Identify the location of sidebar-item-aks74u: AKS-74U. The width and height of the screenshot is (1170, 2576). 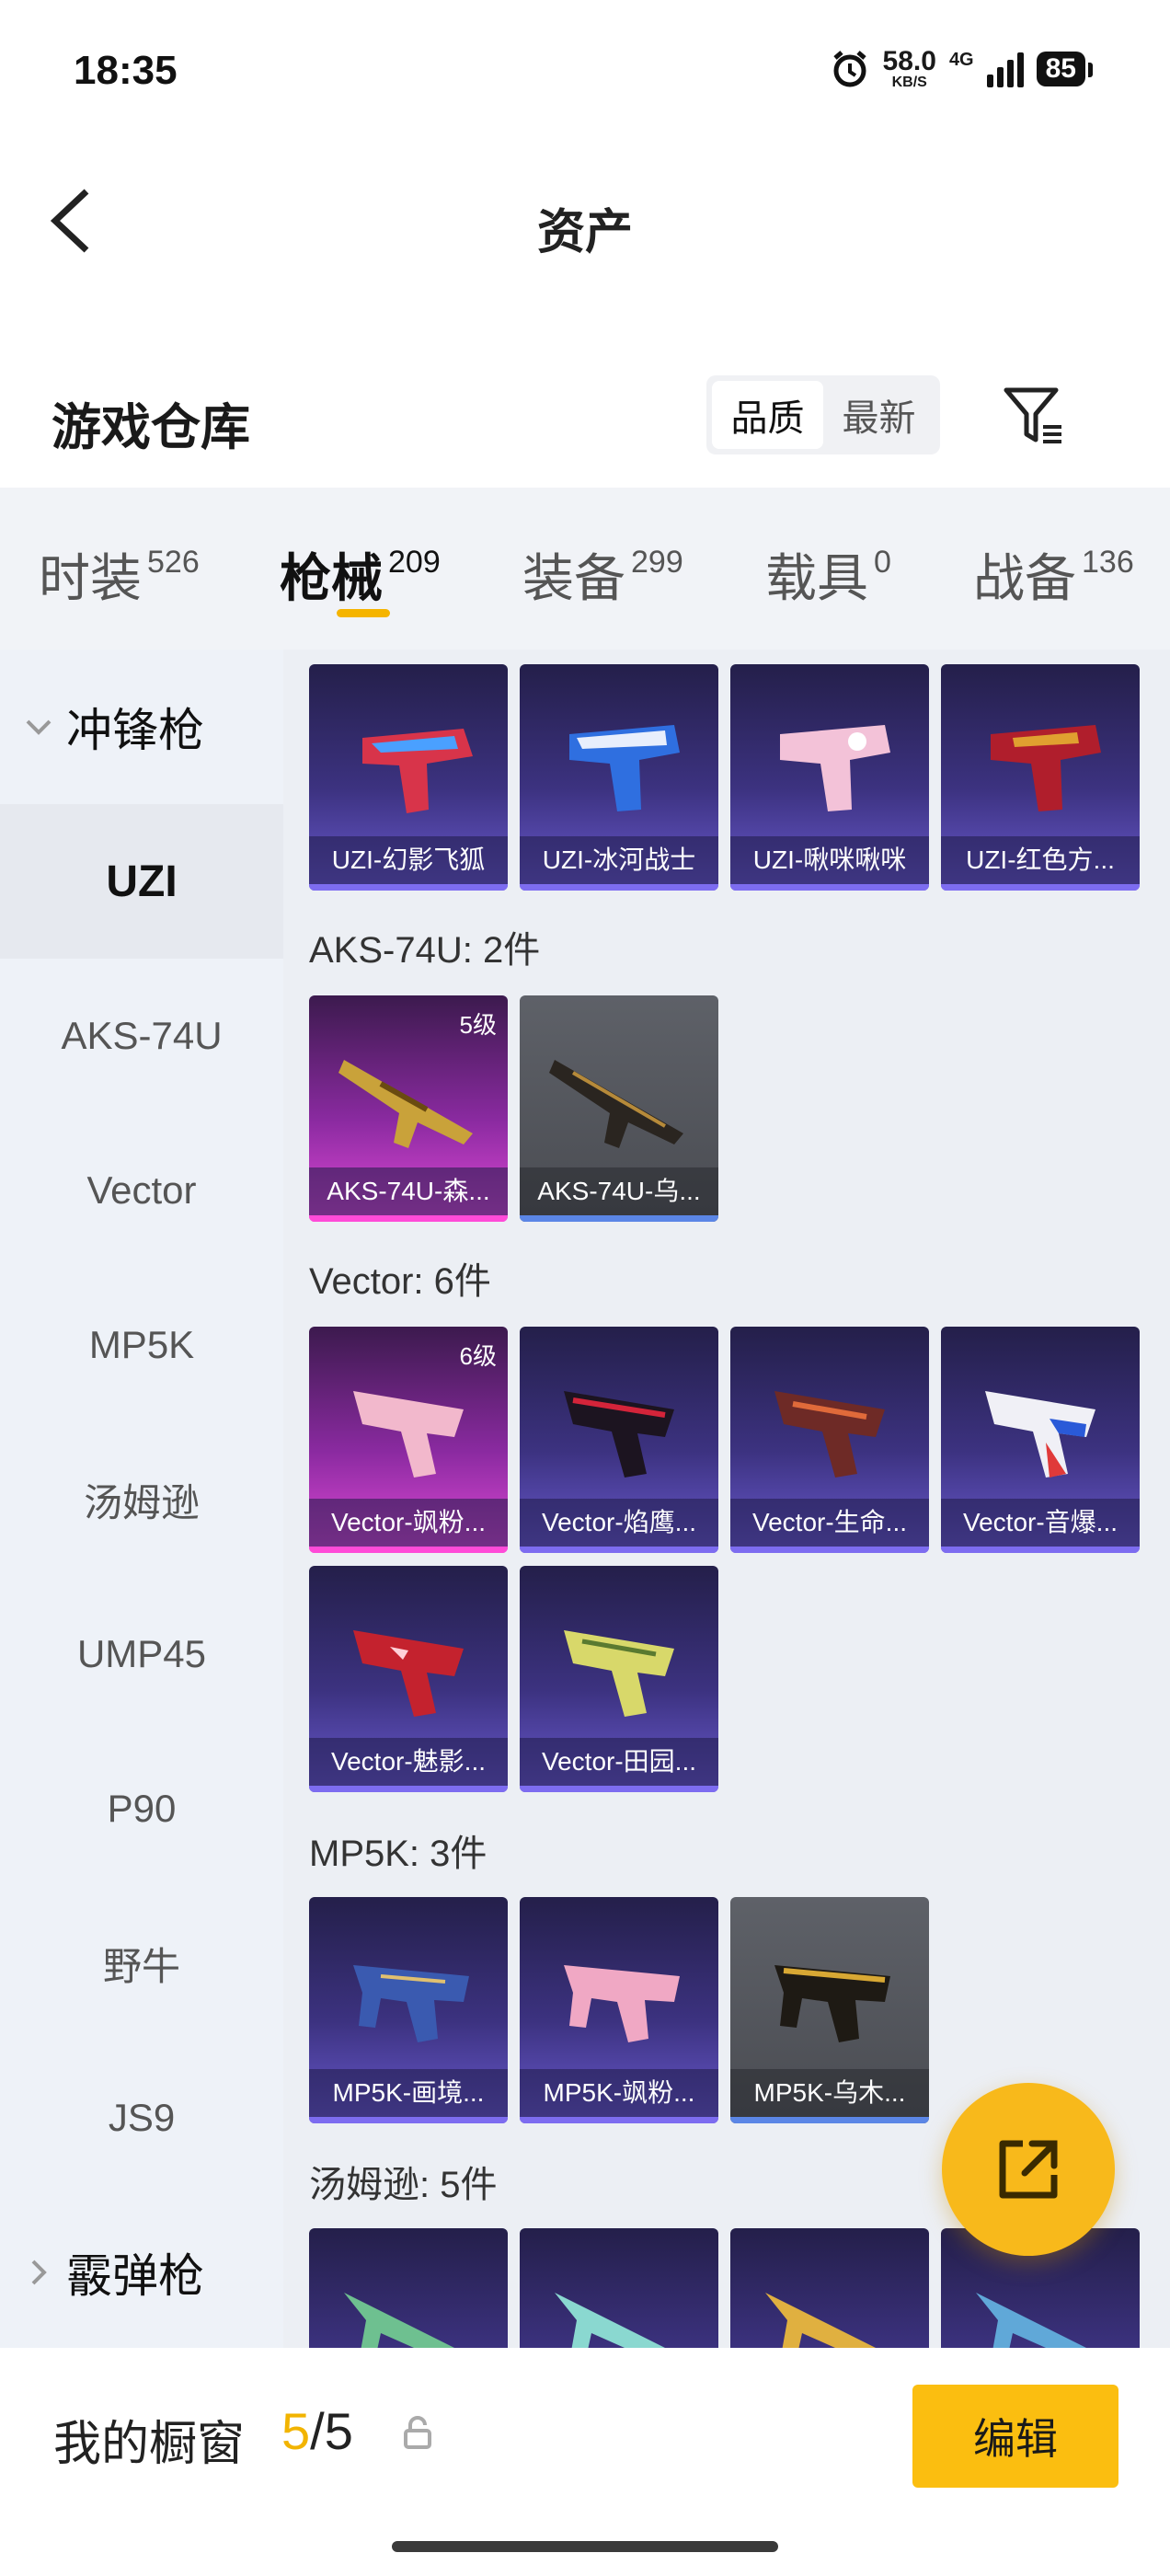
(141, 1036).